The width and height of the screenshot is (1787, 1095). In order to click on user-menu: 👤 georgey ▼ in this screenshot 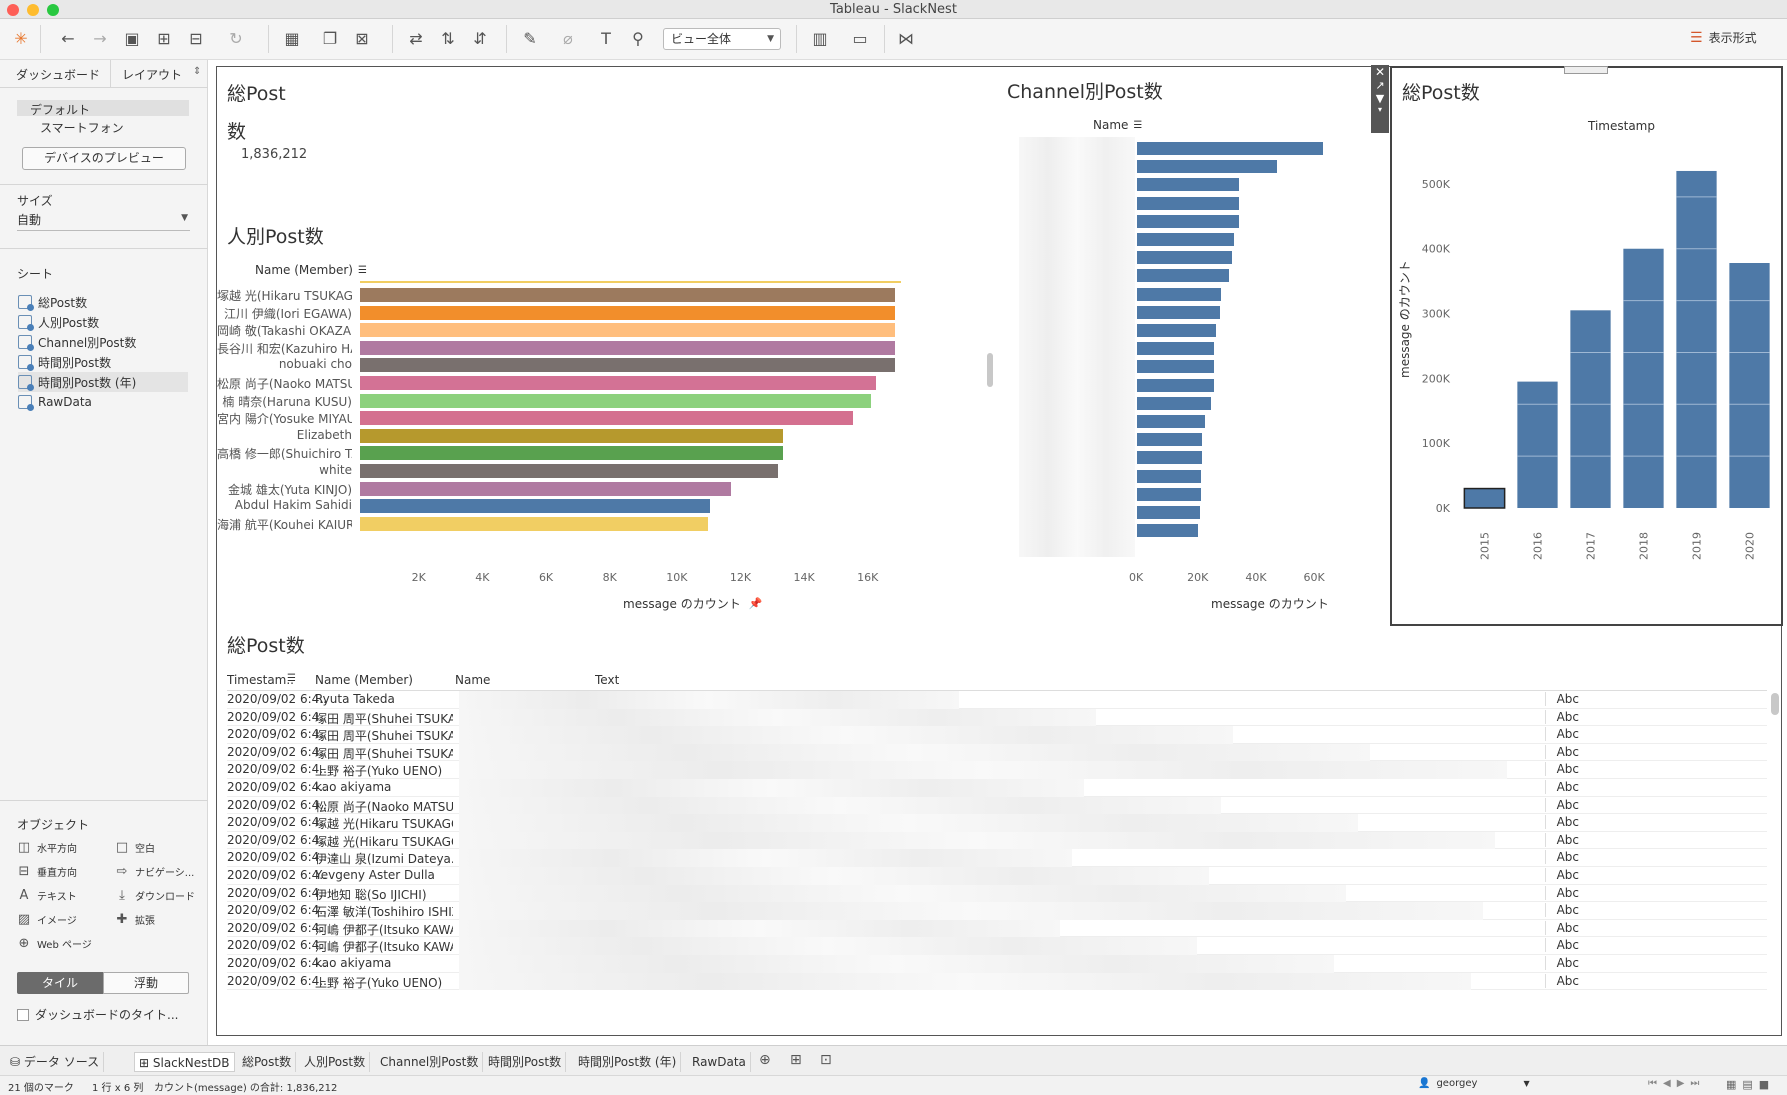, I will do `click(1474, 1083)`.